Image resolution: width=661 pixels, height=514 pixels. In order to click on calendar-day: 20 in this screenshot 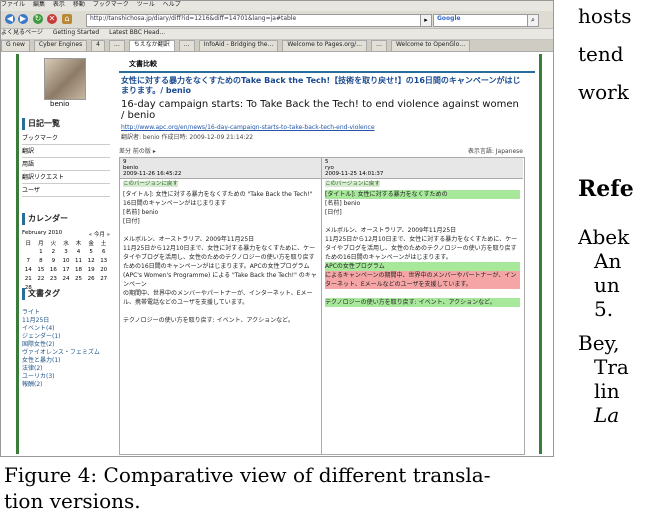, I will do `click(103, 269)`.